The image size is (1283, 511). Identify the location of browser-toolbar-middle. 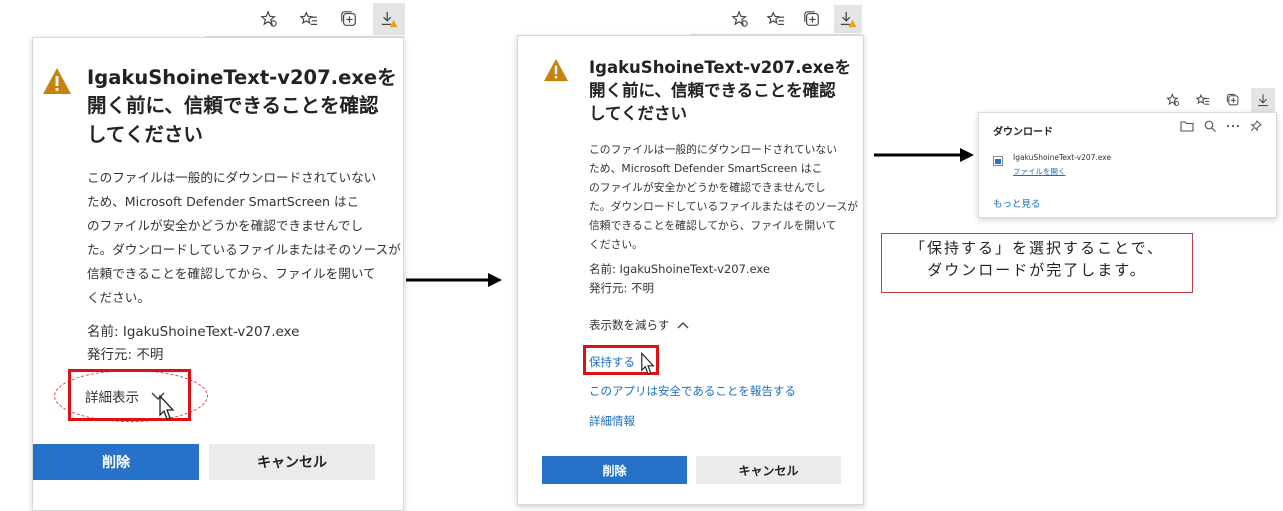
(776, 19).